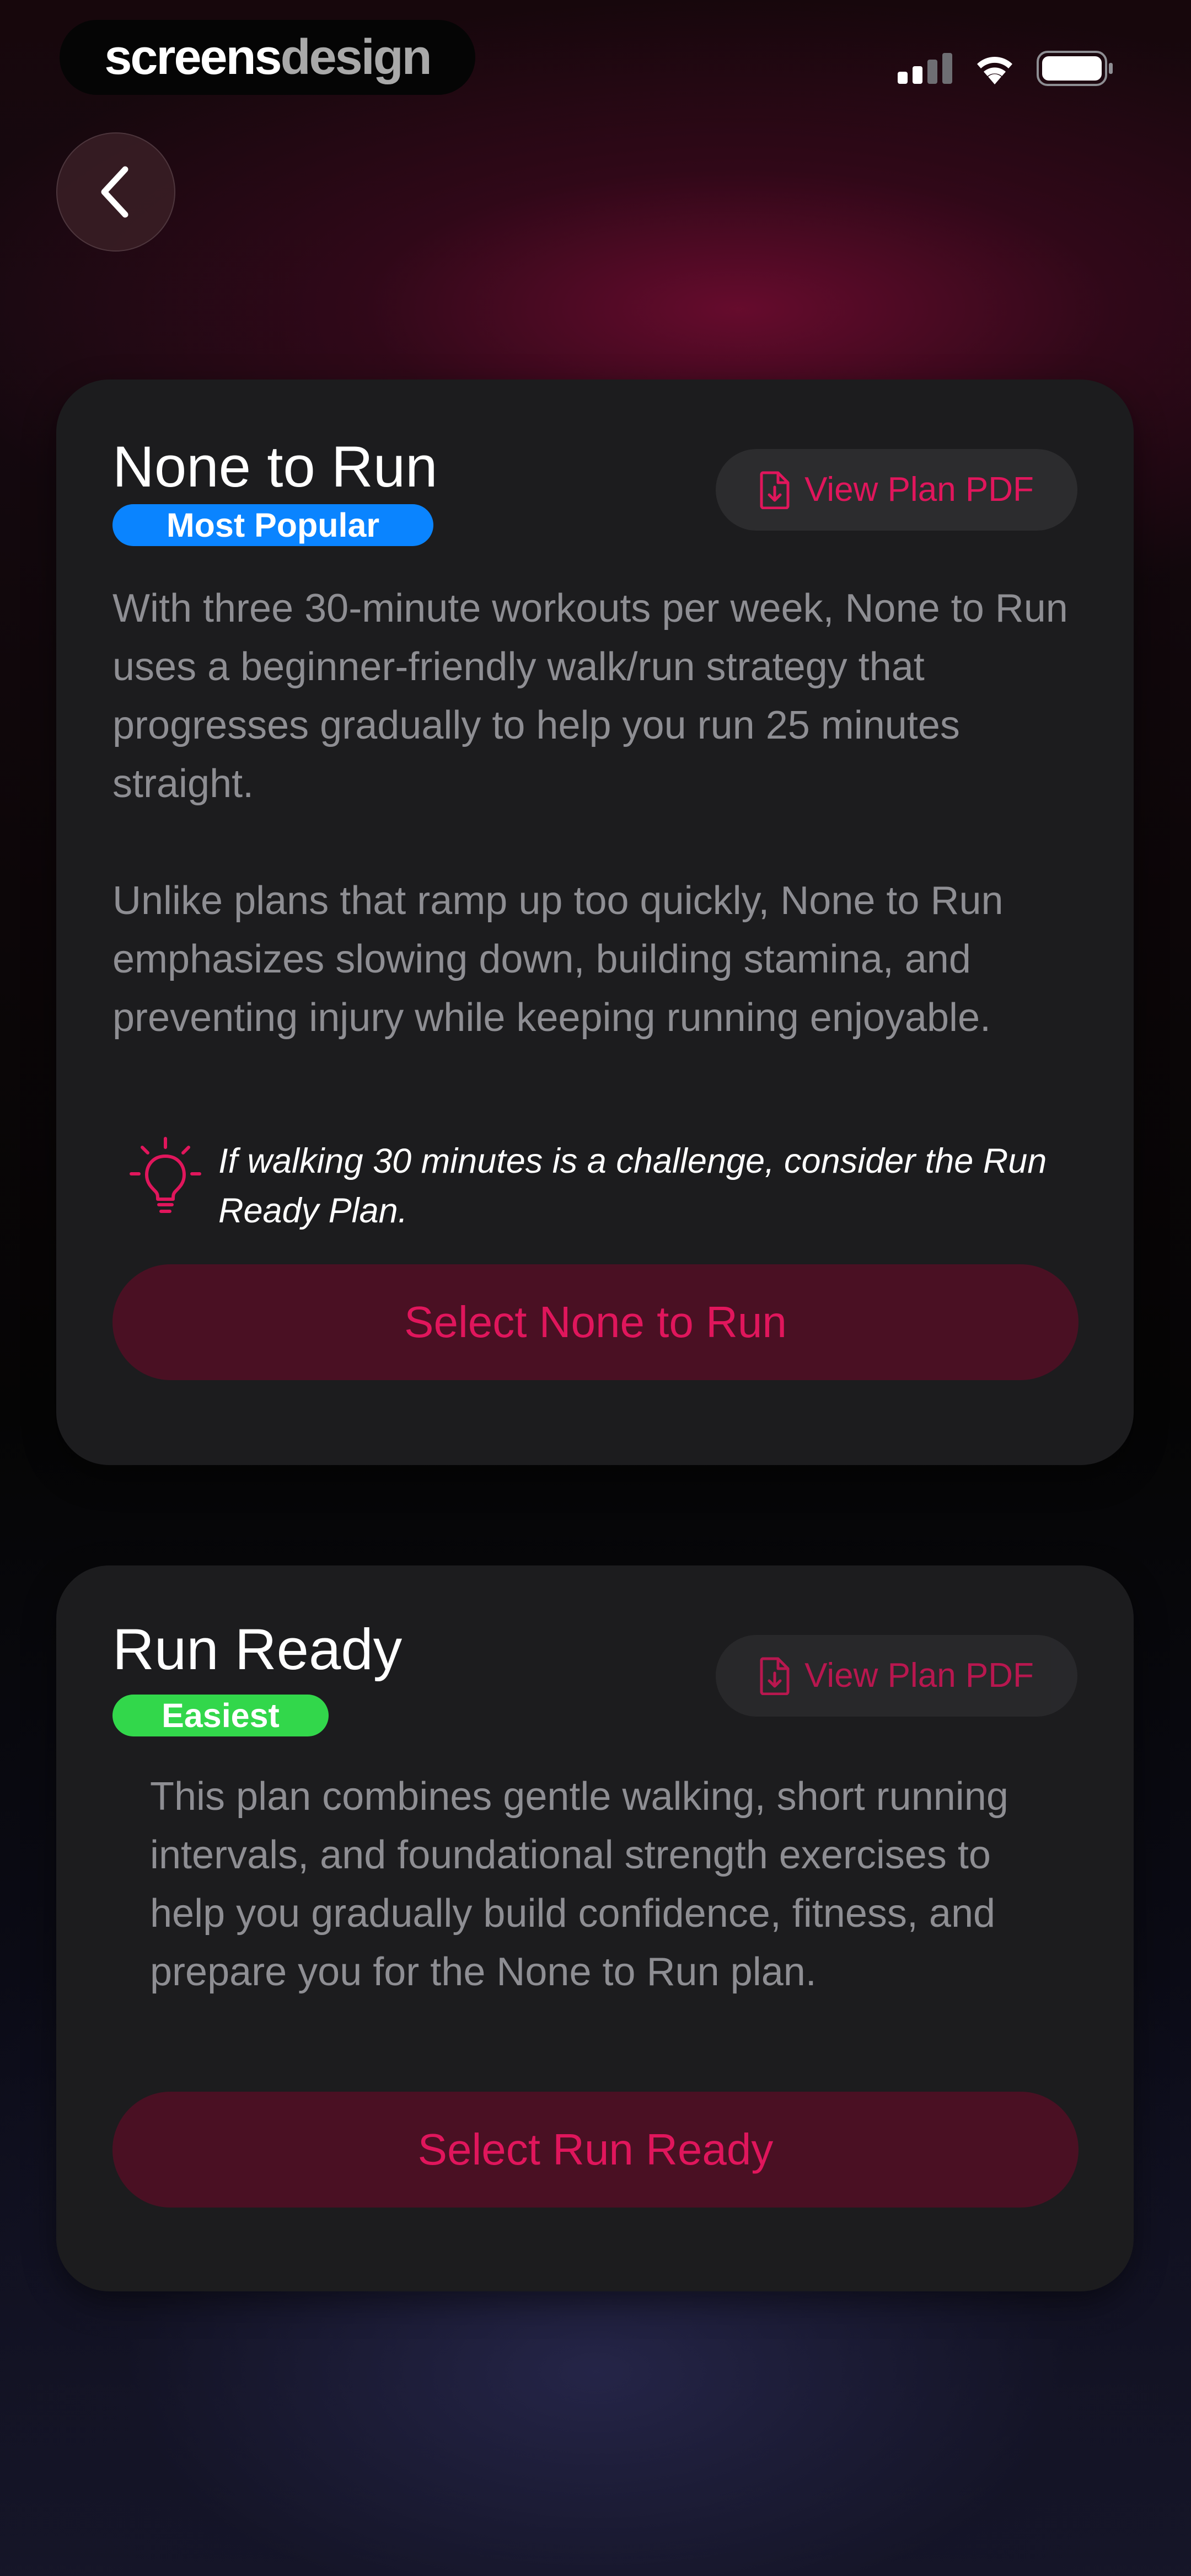 The width and height of the screenshot is (1191, 2576). What do you see at coordinates (272, 525) in the screenshot?
I see `most-popular-badge: Most Popular` at bounding box center [272, 525].